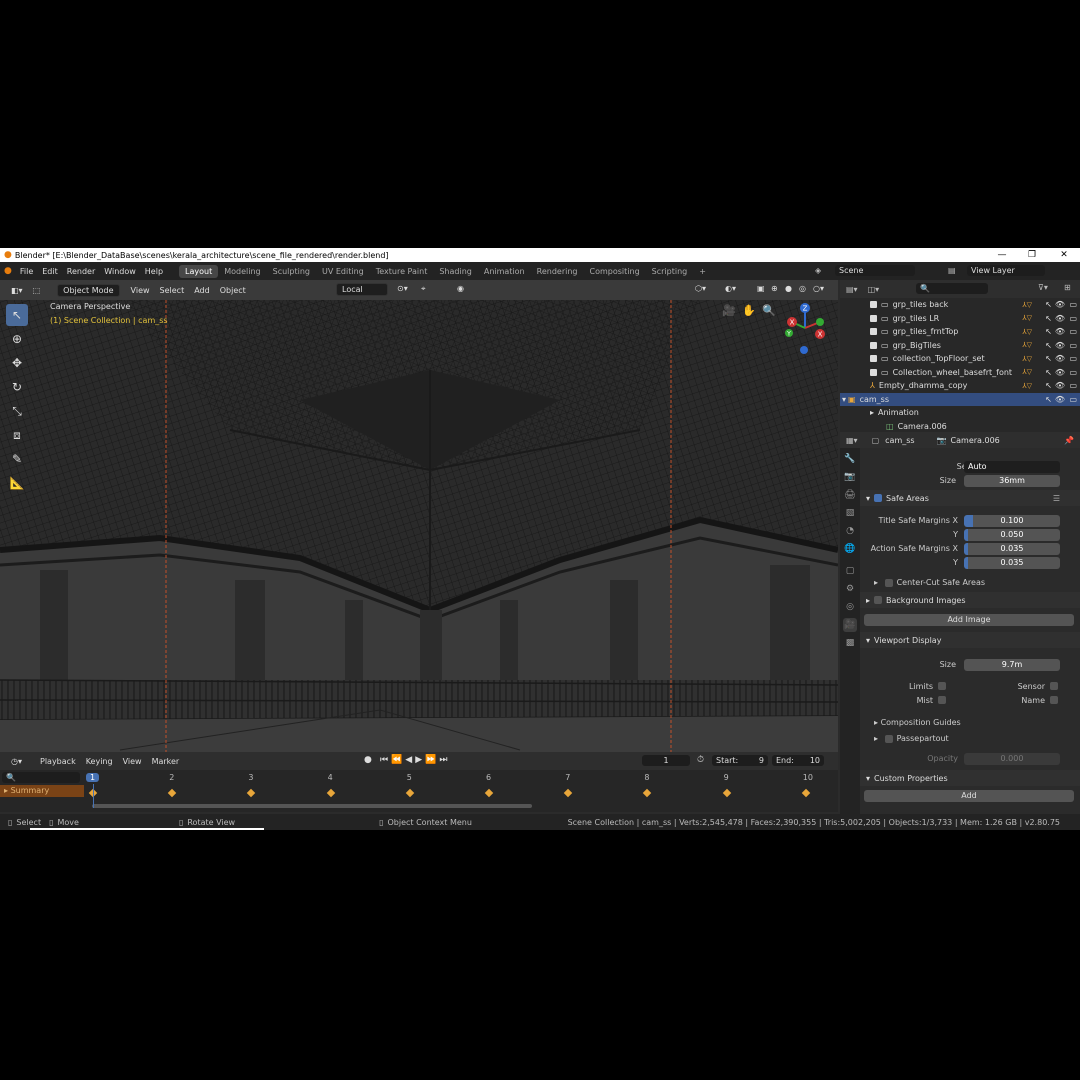 This screenshot has width=1080, height=1080. What do you see at coordinates (132, 761) in the screenshot?
I see `timeline-menu-view: View` at bounding box center [132, 761].